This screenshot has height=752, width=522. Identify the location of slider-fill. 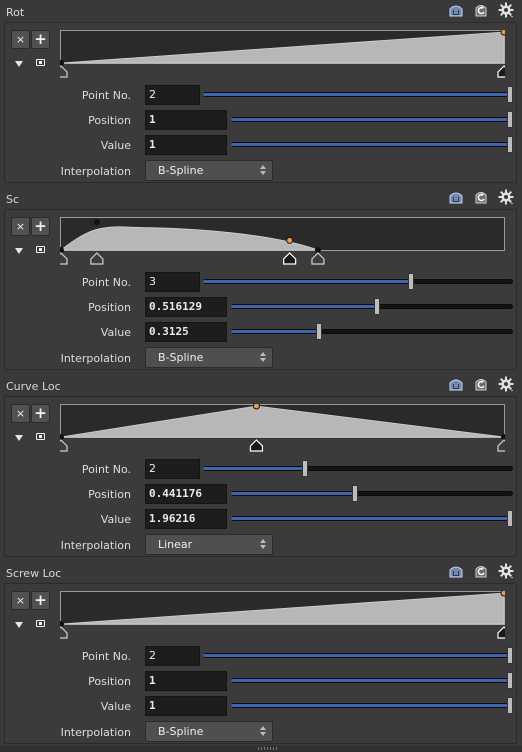
(372, 119).